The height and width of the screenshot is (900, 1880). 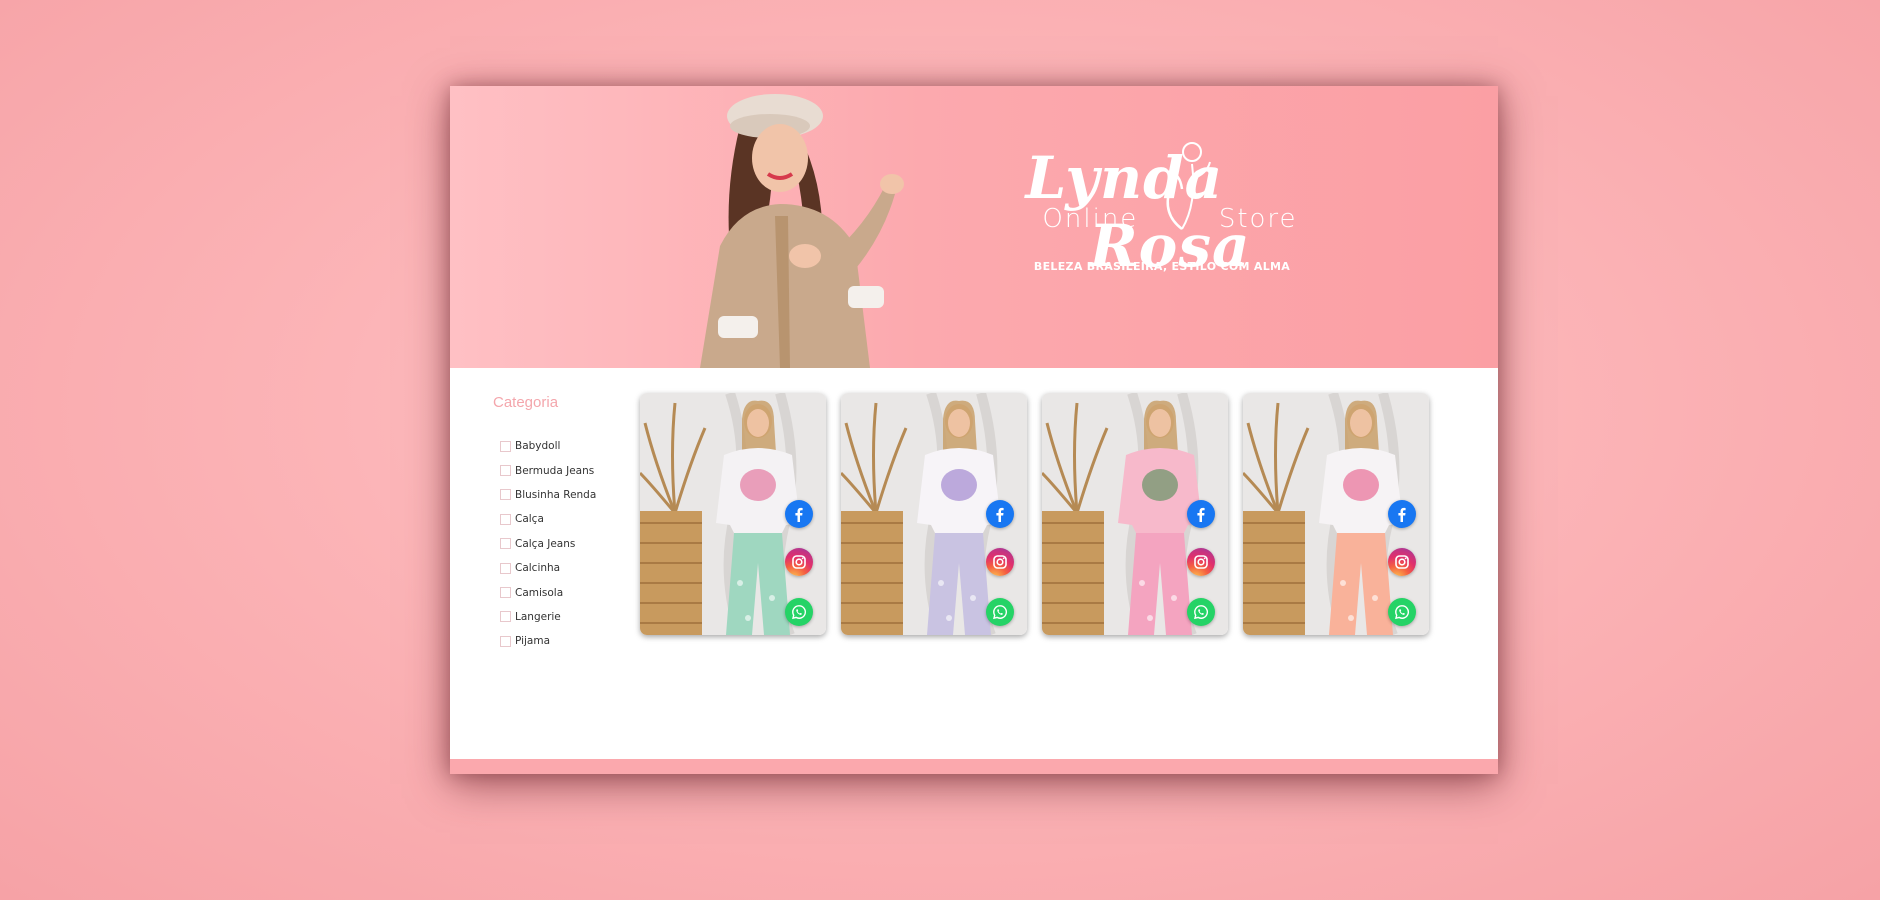 What do you see at coordinates (548, 519) in the screenshot?
I see `category-item: Calça` at bounding box center [548, 519].